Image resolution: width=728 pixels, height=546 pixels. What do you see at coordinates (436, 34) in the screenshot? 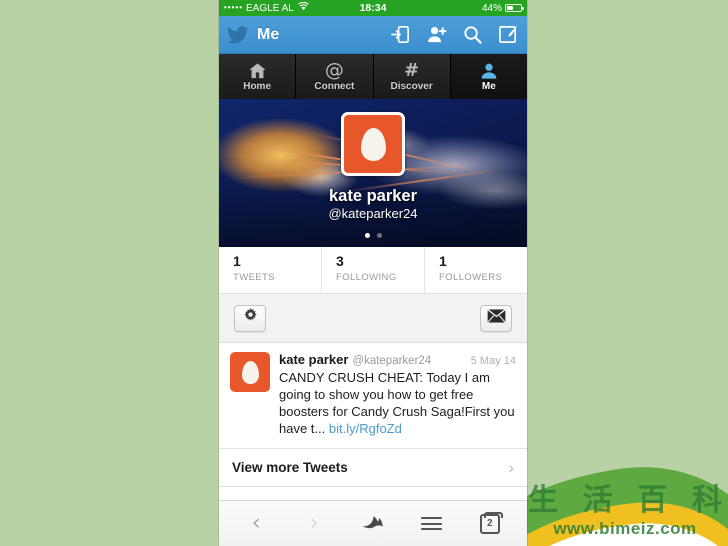
I see `add-person-icon` at bounding box center [436, 34].